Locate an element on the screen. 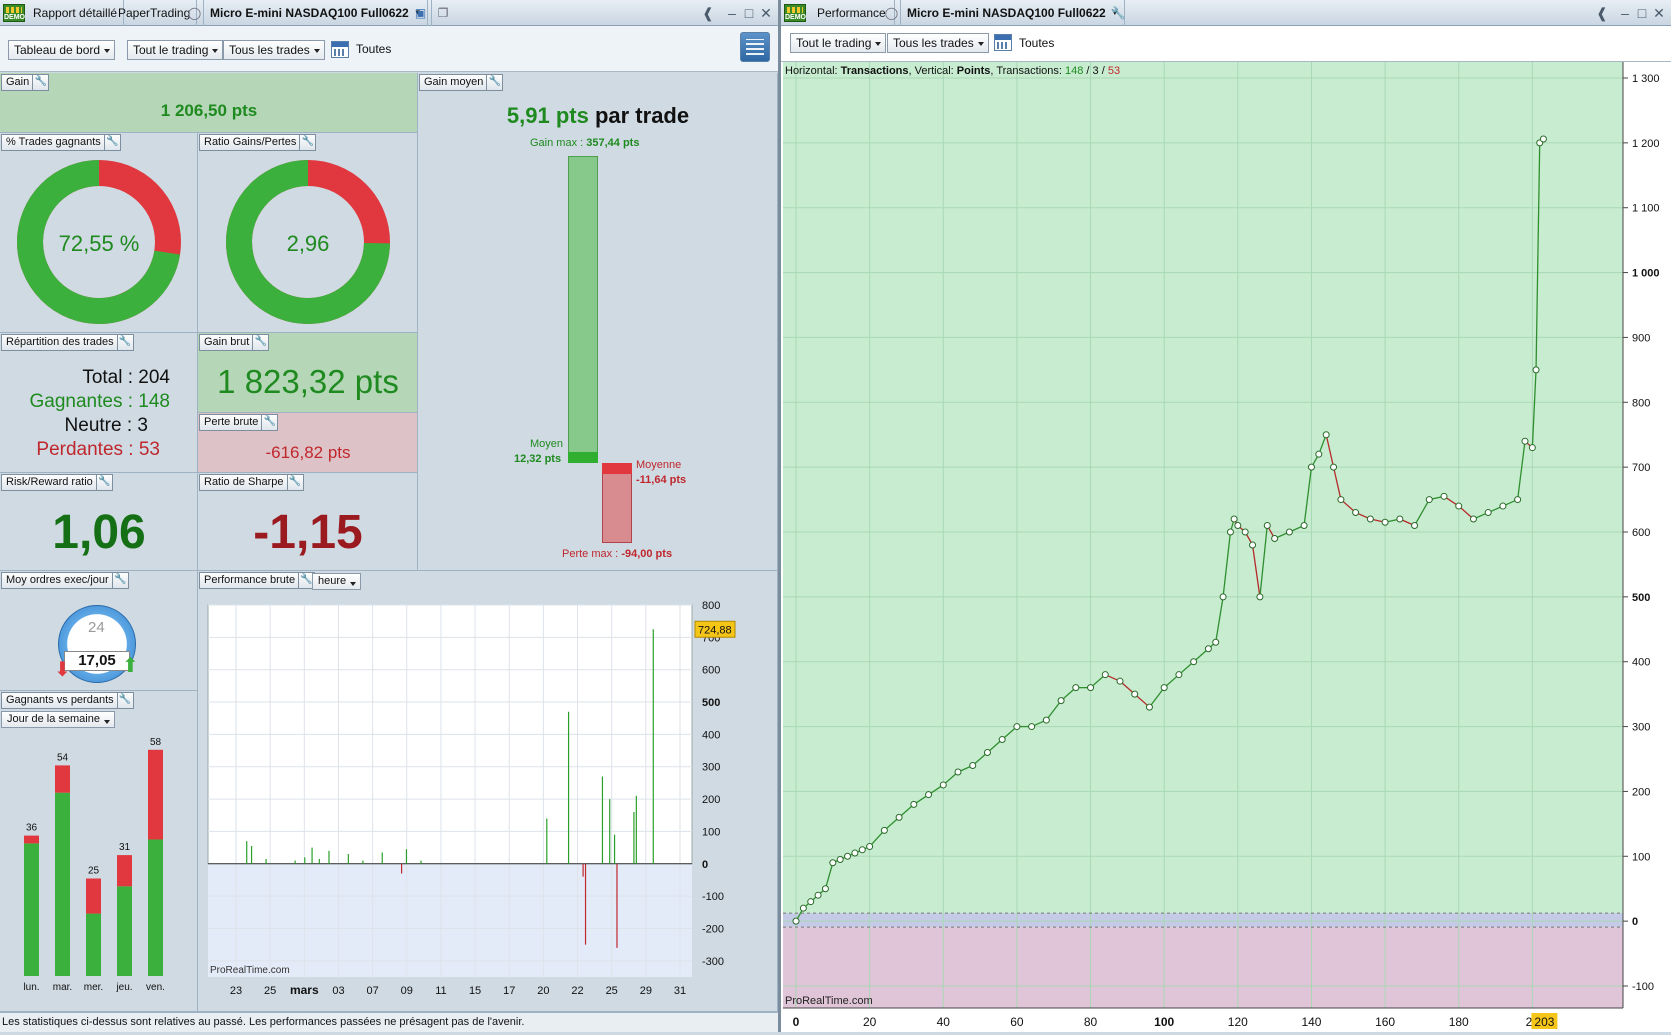  category-label: mar. is located at coordinates (62, 987).